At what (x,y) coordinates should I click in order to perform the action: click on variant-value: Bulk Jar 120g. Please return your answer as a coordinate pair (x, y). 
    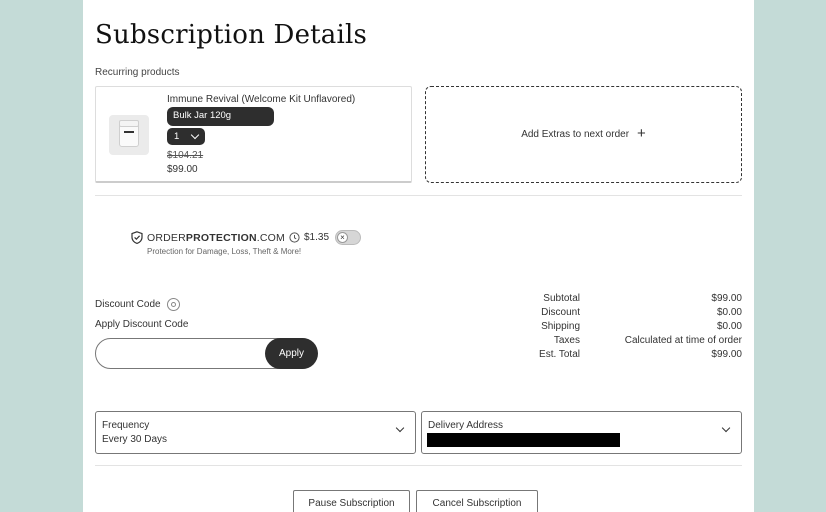
    Looking at the image, I should click on (202, 115).